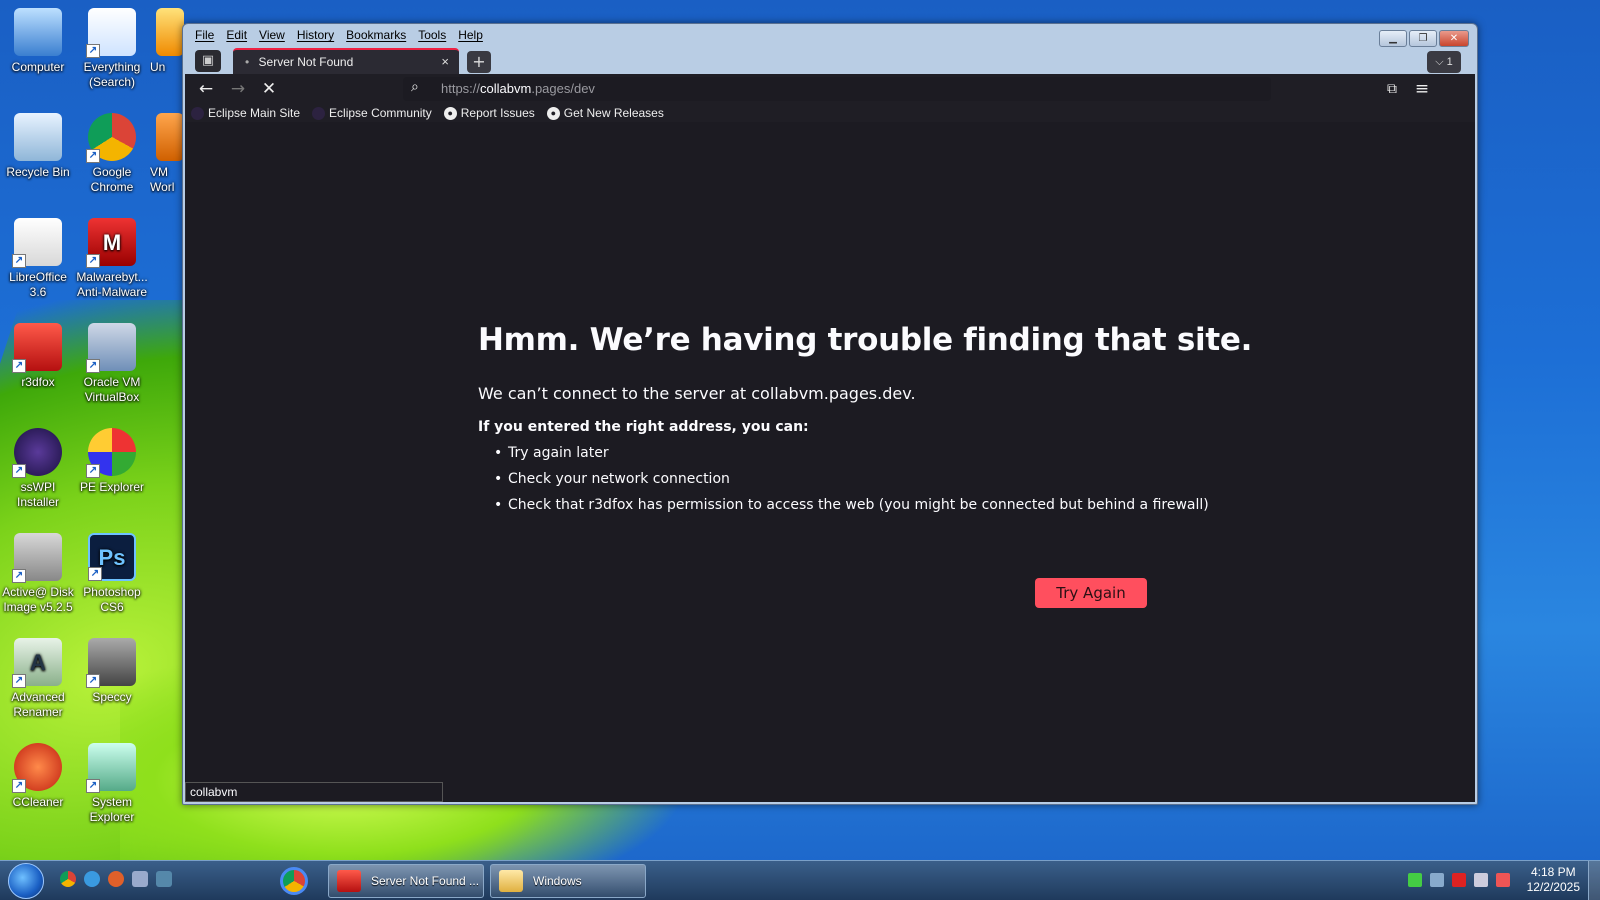  Describe the element at coordinates (37, 663) in the screenshot. I see `advanced-renamer-icon: A ↗` at that location.